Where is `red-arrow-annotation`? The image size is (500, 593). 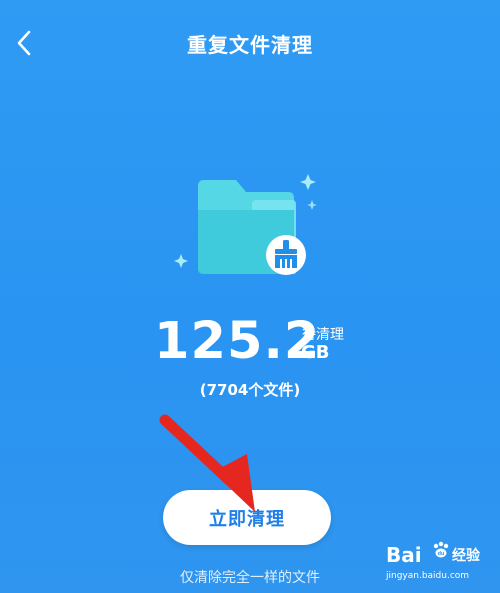
red-arrow-annotation is located at coordinates (207, 463).